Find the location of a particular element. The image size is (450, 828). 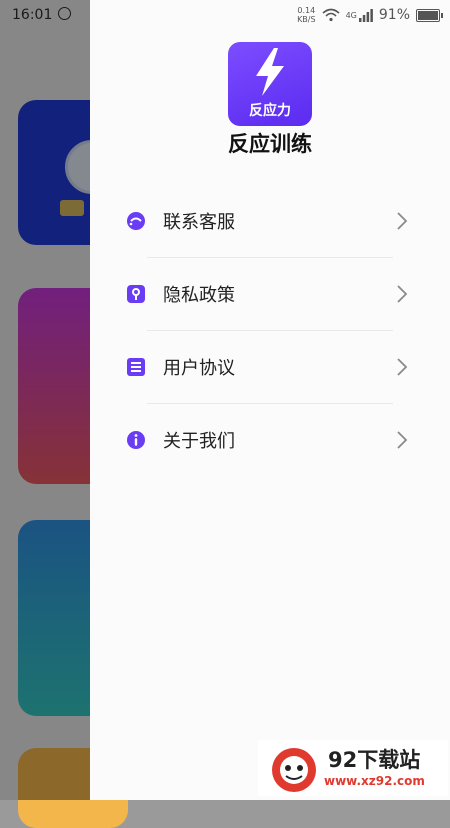

network-speed-value: 0.14 is located at coordinates (306, 10).